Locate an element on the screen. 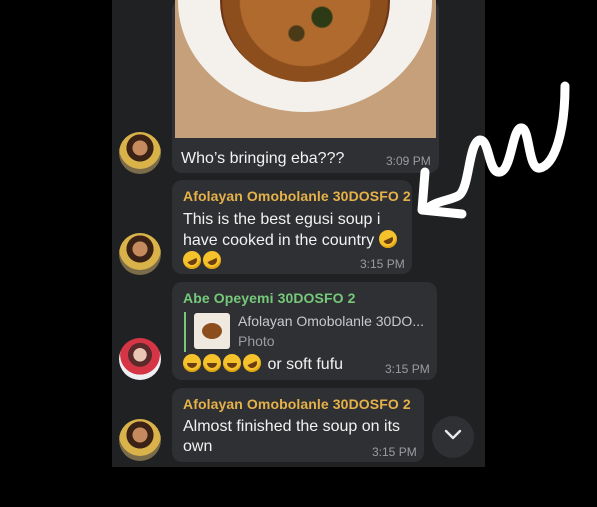 The width and height of the screenshot is (597, 507). reply-type-label: Photo is located at coordinates (256, 341).